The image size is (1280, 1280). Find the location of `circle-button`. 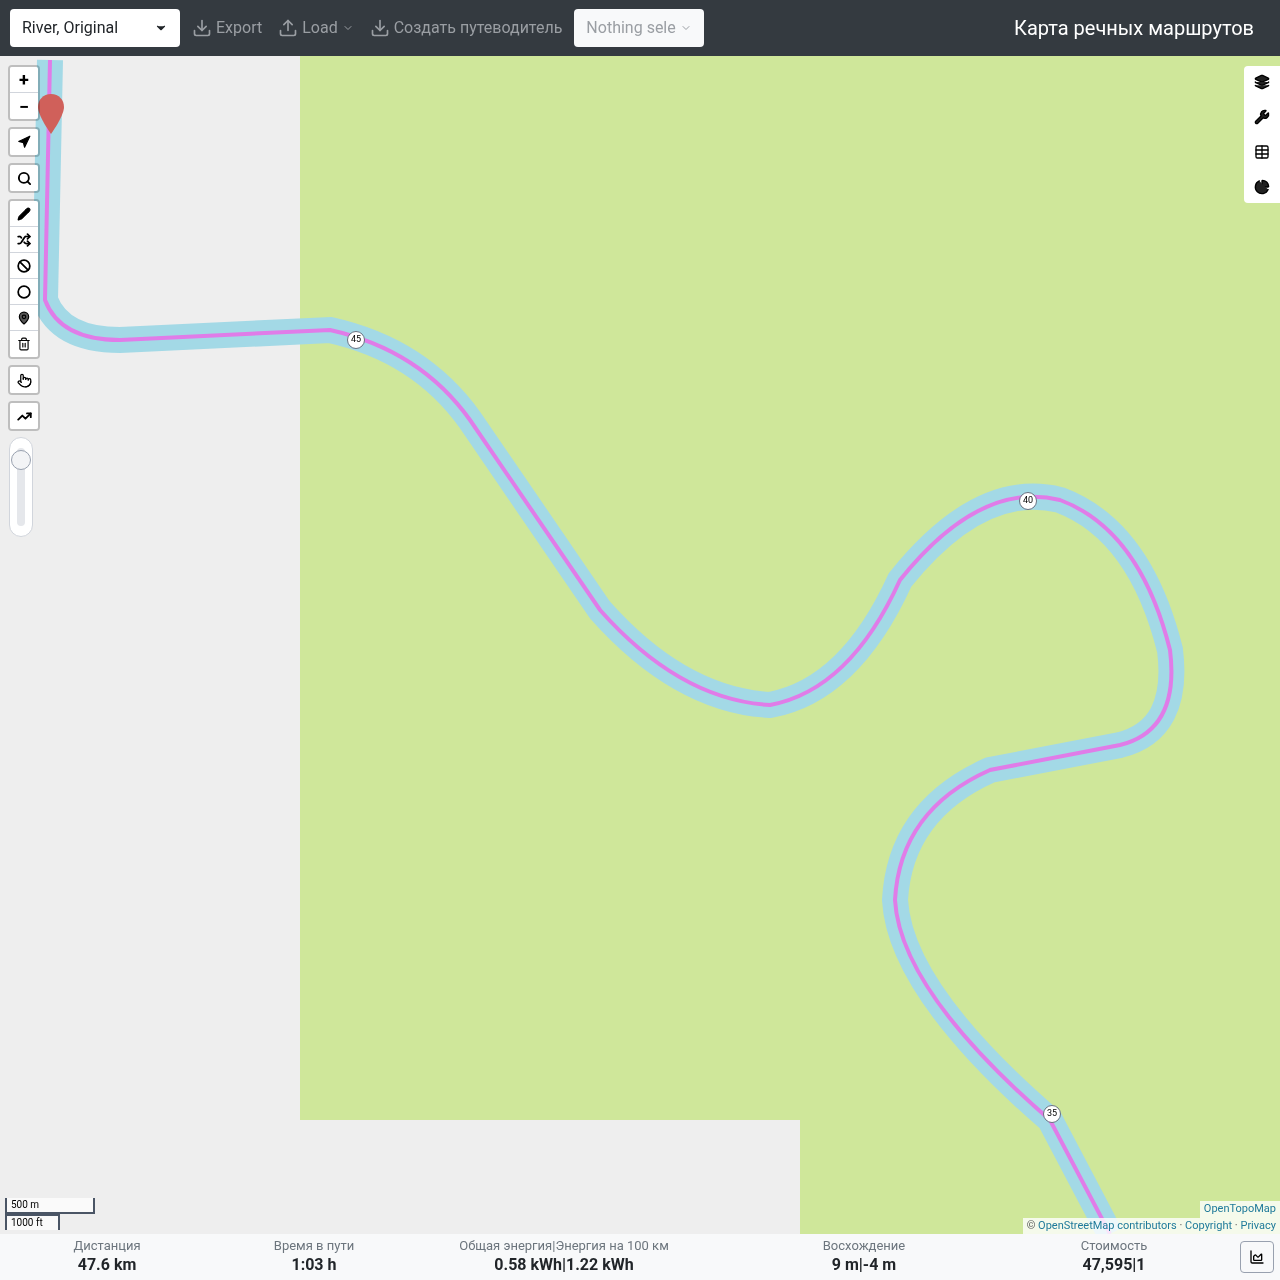

circle-button is located at coordinates (24, 292).